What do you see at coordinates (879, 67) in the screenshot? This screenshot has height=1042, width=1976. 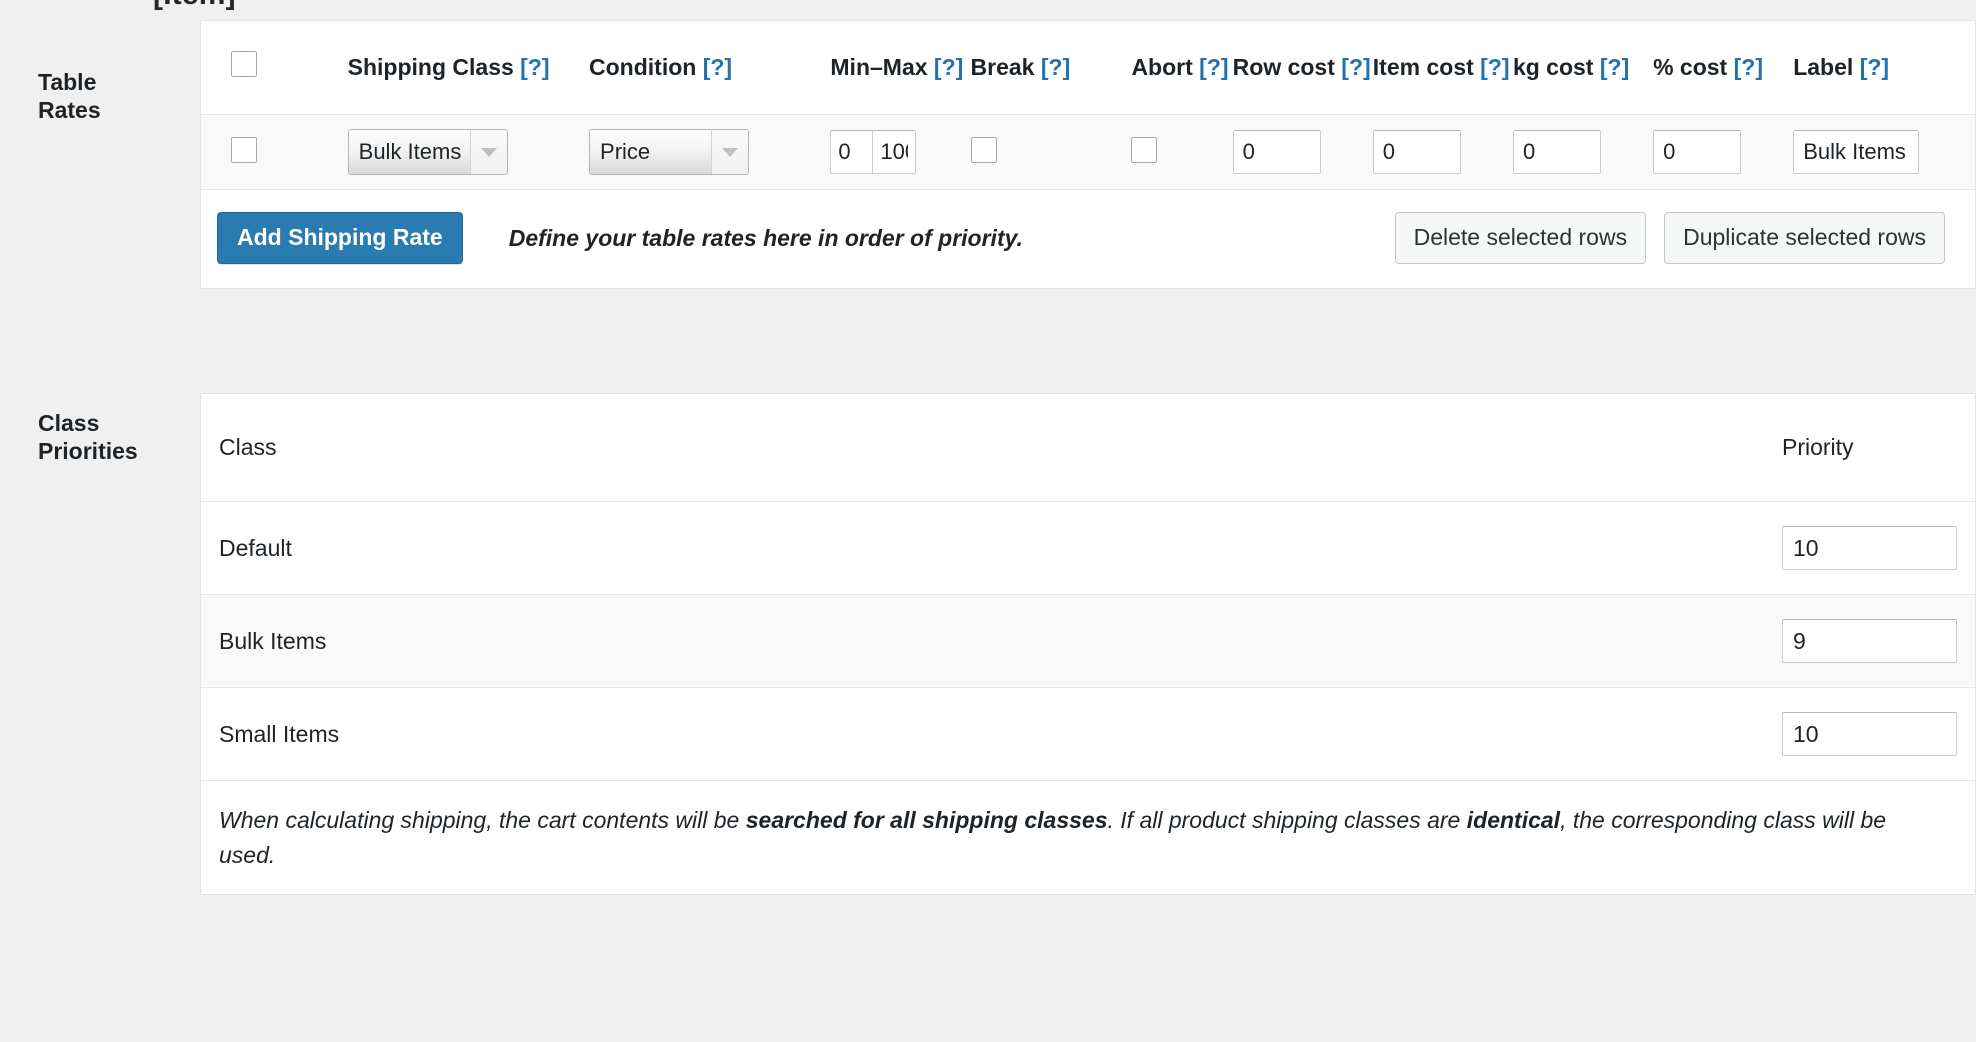 I see `column-min-max-label: Min–Max` at bounding box center [879, 67].